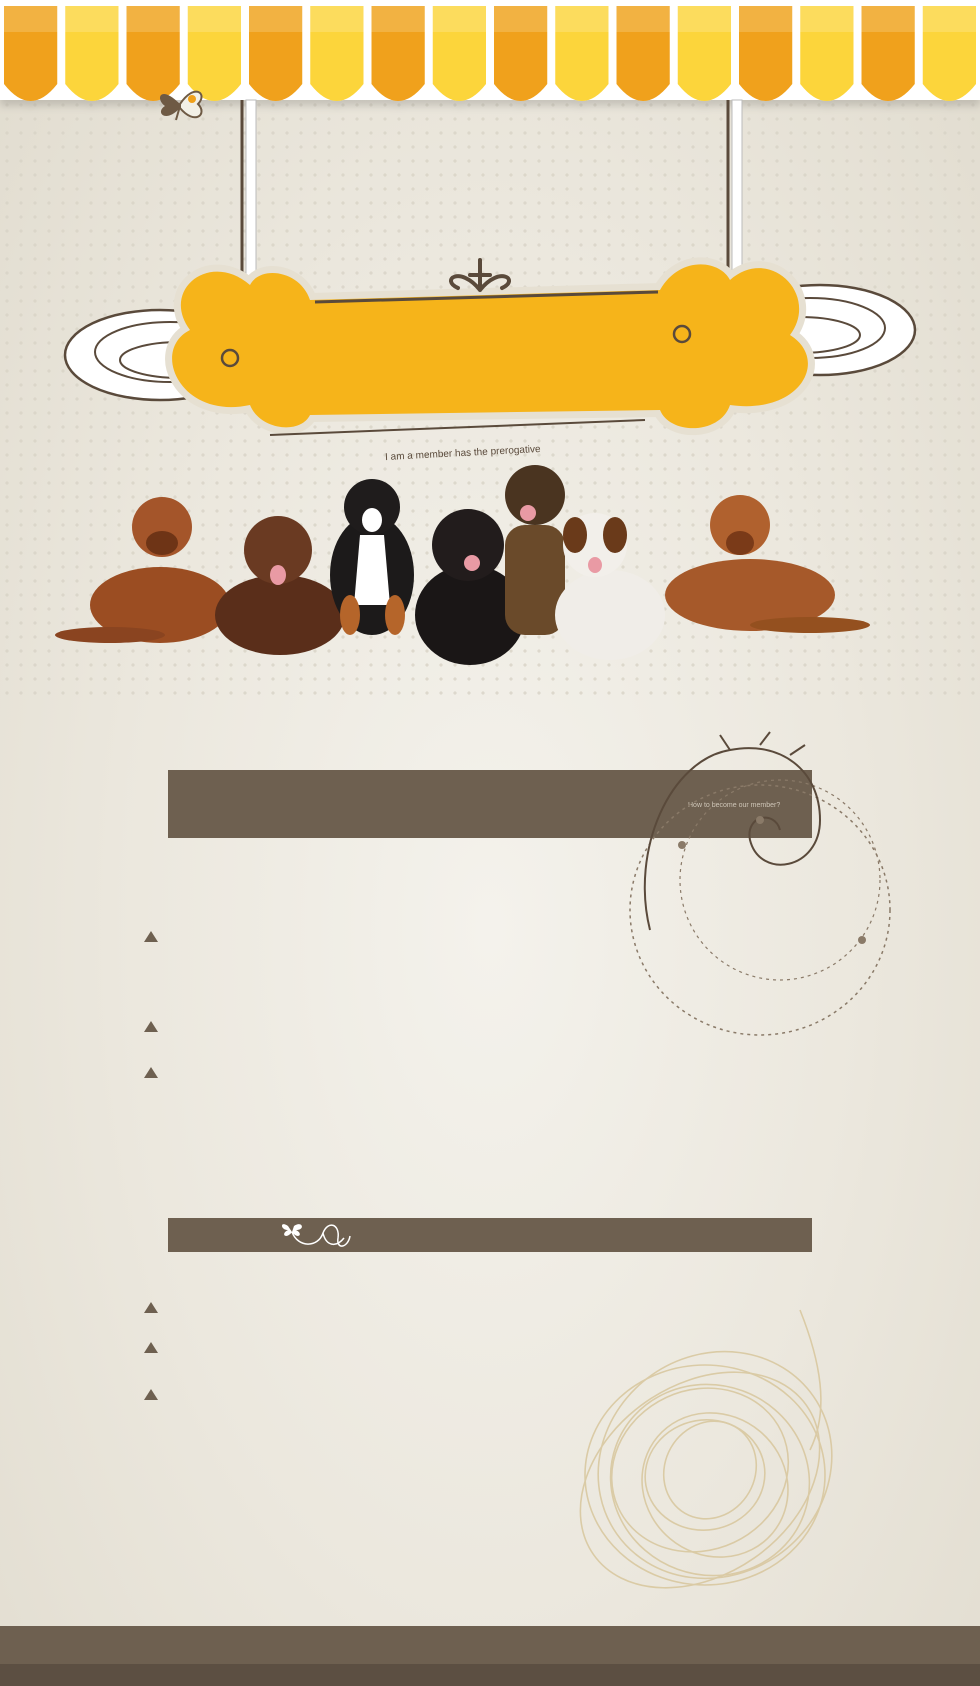  Describe the element at coordinates (490, 1645) in the screenshot. I see `footer-band-top` at that location.